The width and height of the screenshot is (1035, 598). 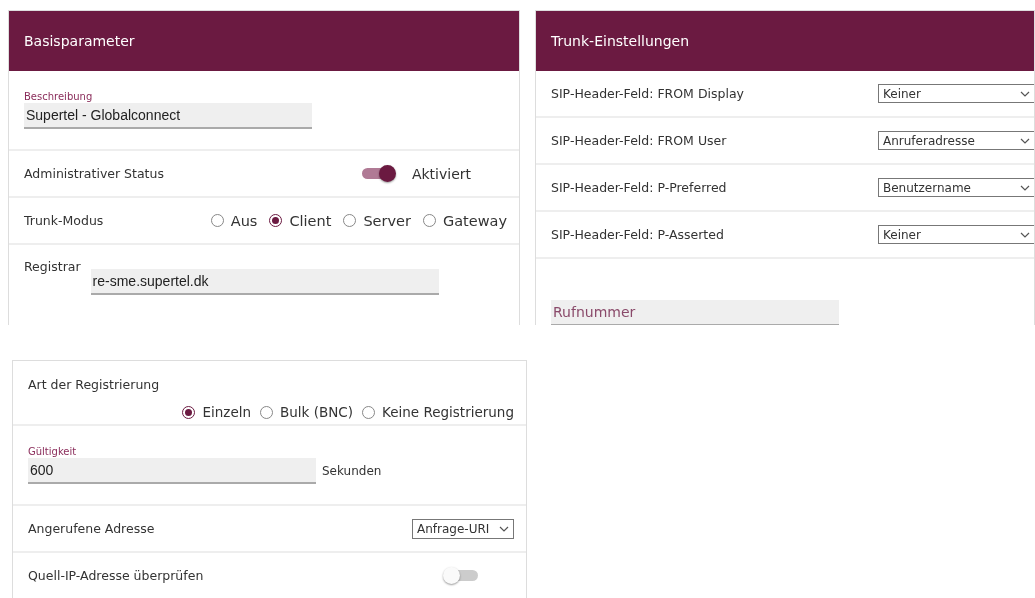 I want to click on field-label: Trunk-Modus, so click(x=64, y=220).